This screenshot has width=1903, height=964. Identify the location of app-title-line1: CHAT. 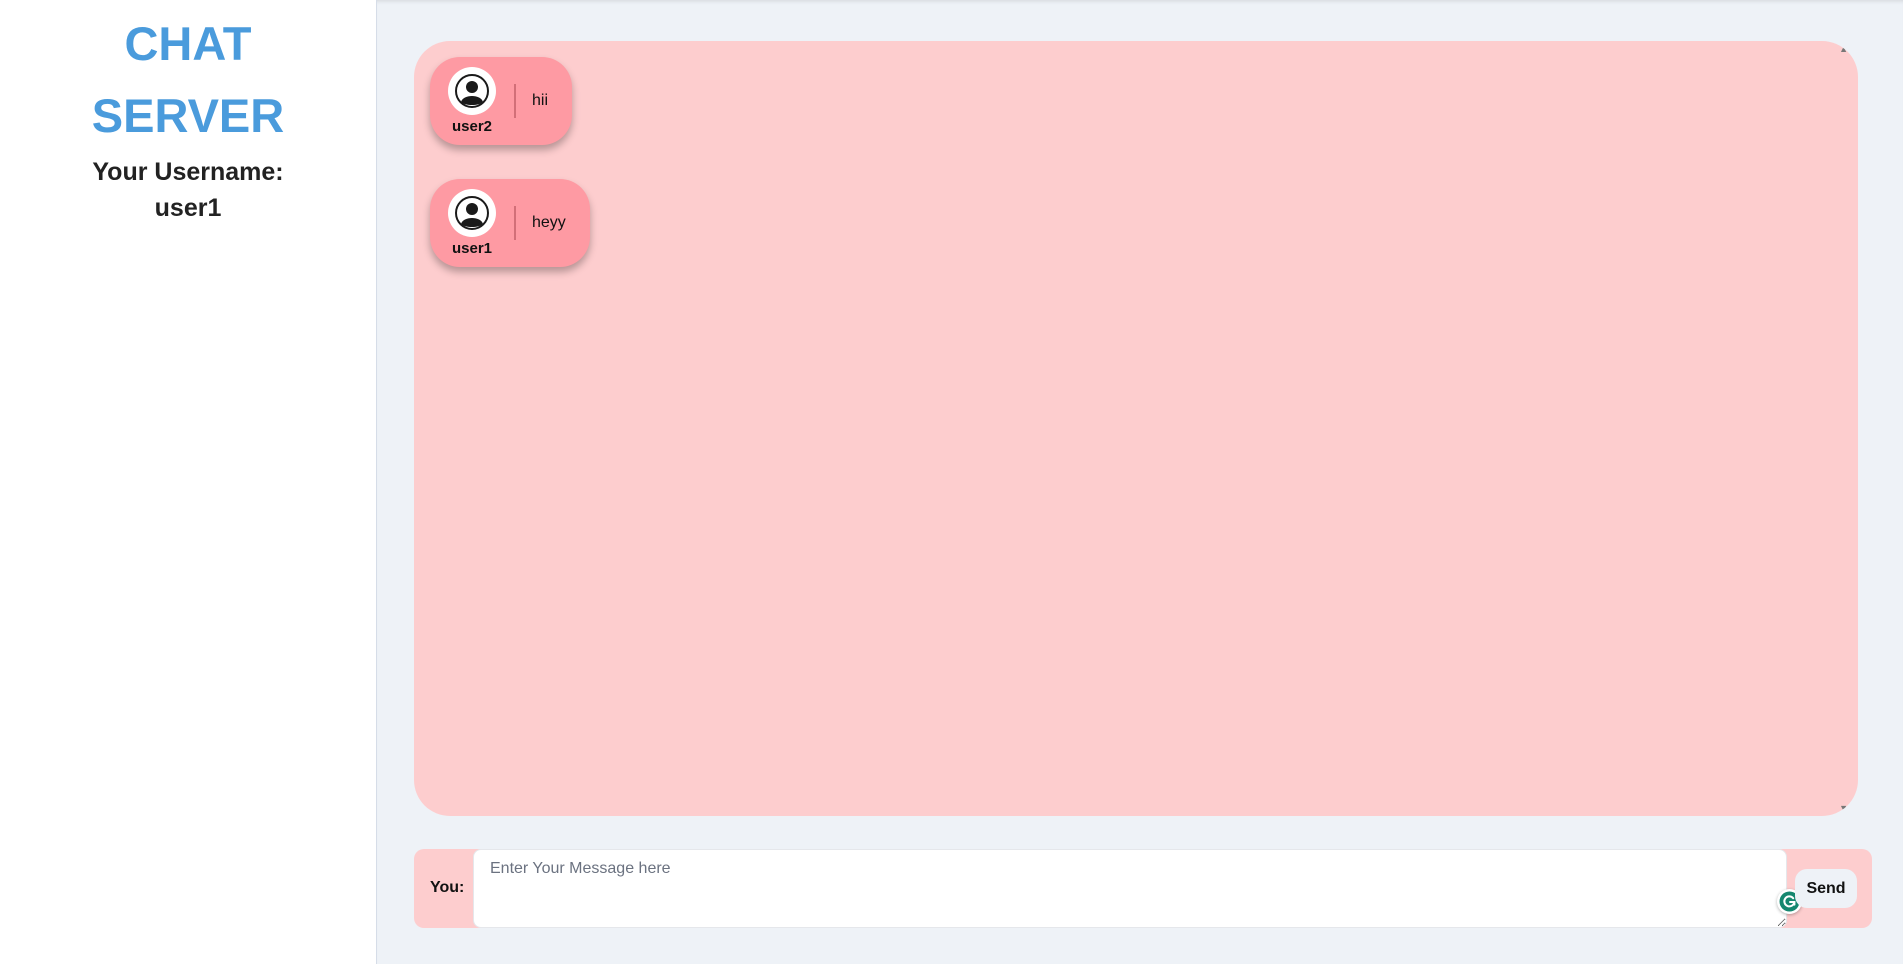
(188, 43).